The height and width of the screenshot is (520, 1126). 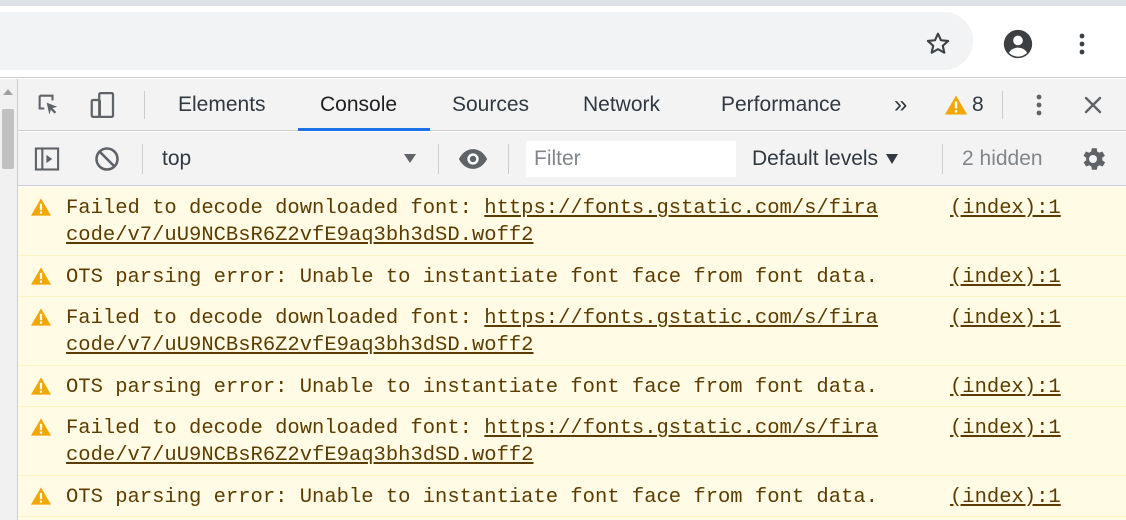 I want to click on close-icon, so click(x=1093, y=105).